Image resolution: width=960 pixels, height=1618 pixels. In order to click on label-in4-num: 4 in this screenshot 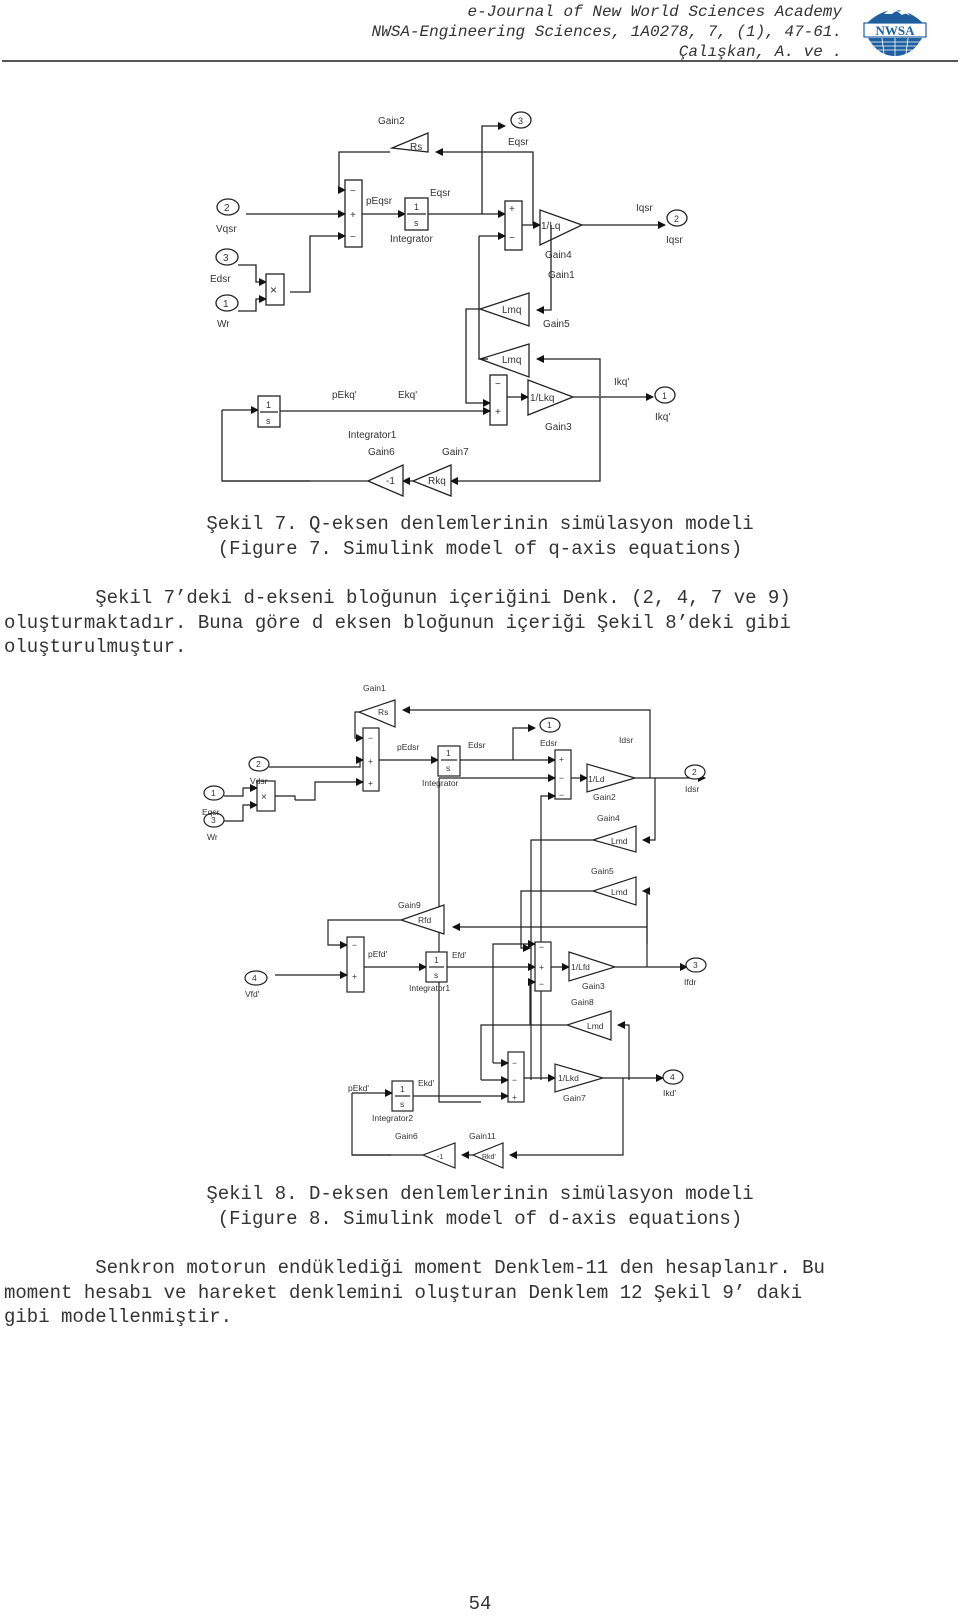, I will do `click(254, 978)`.